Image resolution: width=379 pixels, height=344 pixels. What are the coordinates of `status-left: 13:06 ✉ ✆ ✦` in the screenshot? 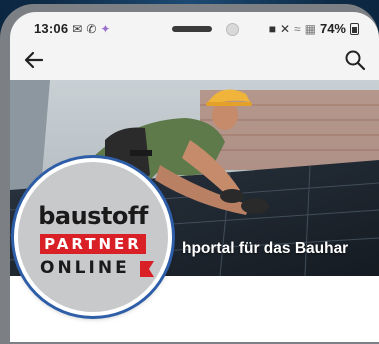 It's located at (72, 28).